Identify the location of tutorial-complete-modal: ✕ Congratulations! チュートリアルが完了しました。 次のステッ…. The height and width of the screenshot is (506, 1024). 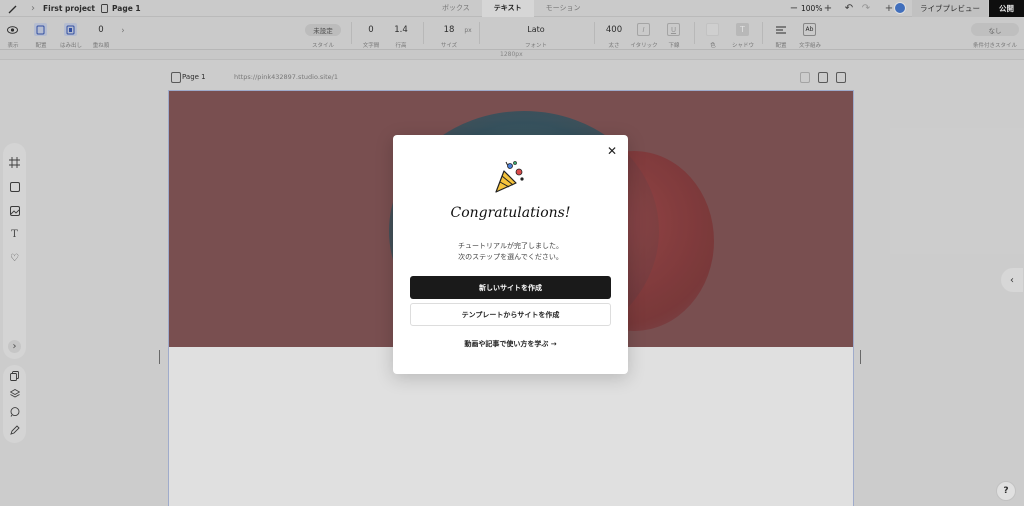
(510, 254).